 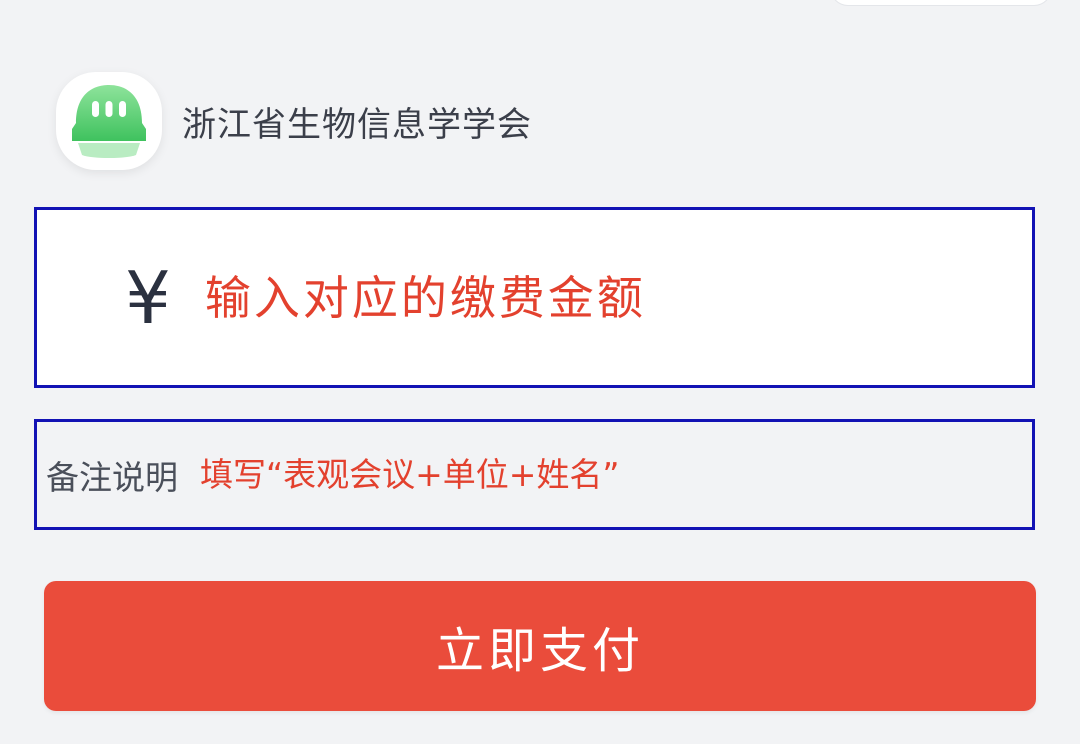 What do you see at coordinates (148, 297) in the screenshot?
I see `currency-symbol: ¥` at bounding box center [148, 297].